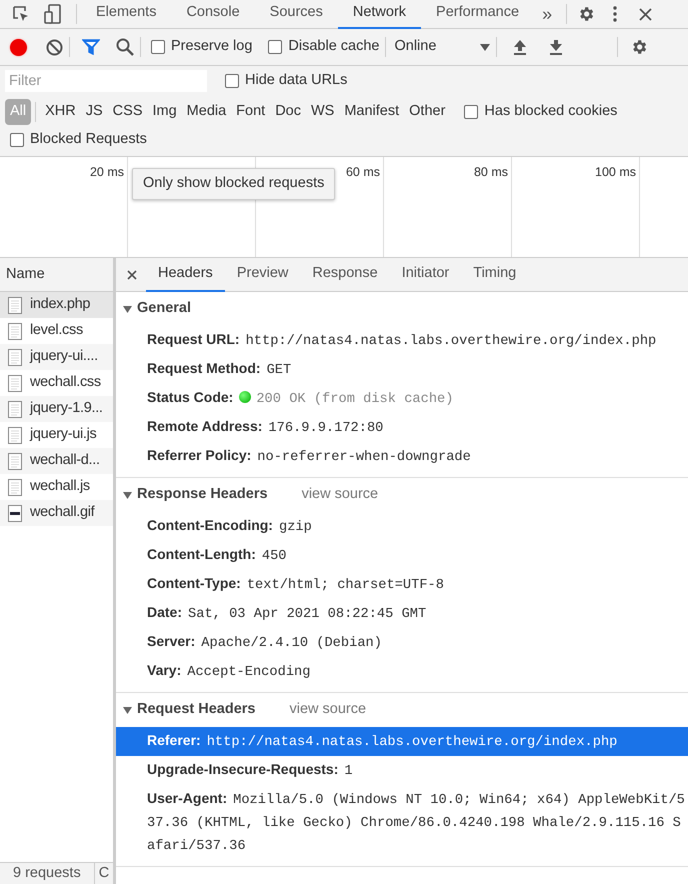 This screenshot has width=688, height=884. What do you see at coordinates (128, 112) in the screenshot?
I see `type-filter: CSS` at bounding box center [128, 112].